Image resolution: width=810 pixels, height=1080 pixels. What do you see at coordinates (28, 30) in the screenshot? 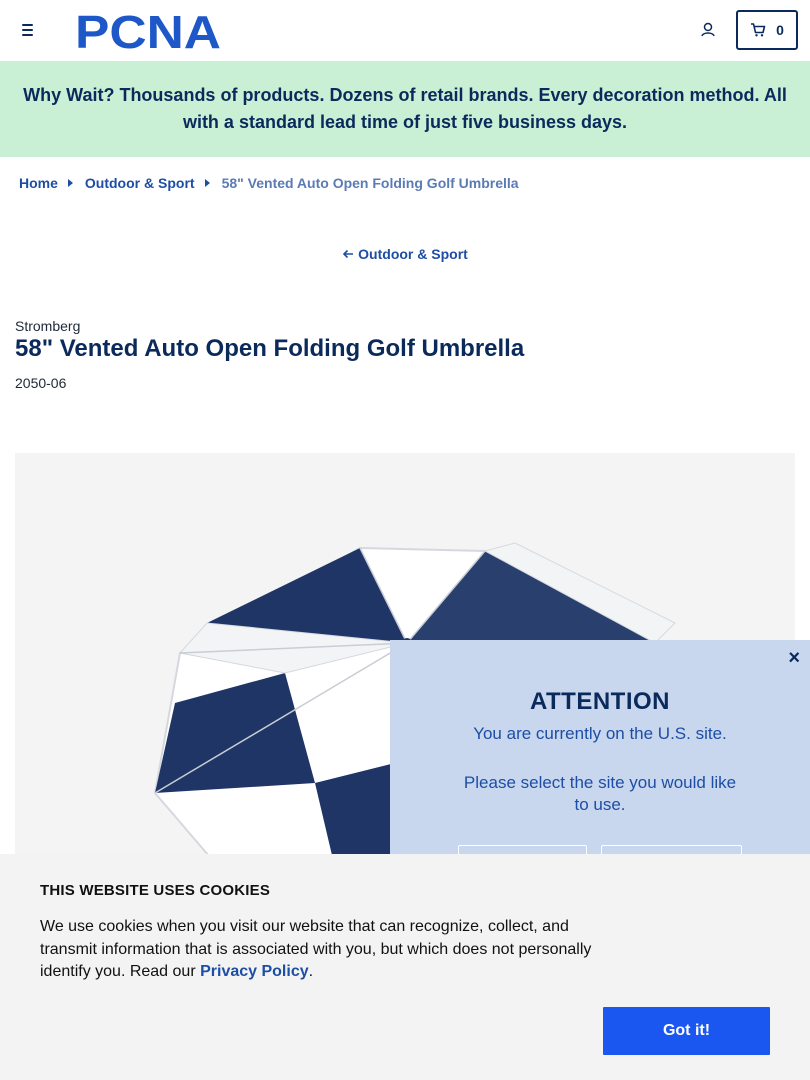
I see `hamburger-menu-icon` at bounding box center [28, 30].